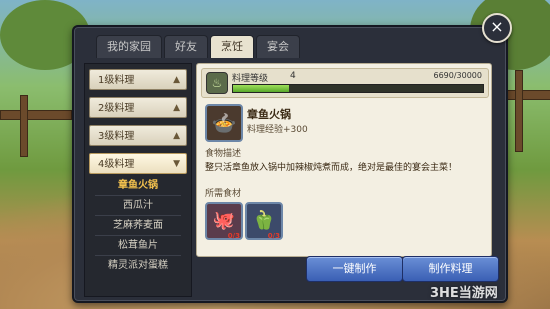 The width and height of the screenshot is (550, 309). Describe the element at coordinates (497, 28) in the screenshot. I see `close-icon: ×` at that location.